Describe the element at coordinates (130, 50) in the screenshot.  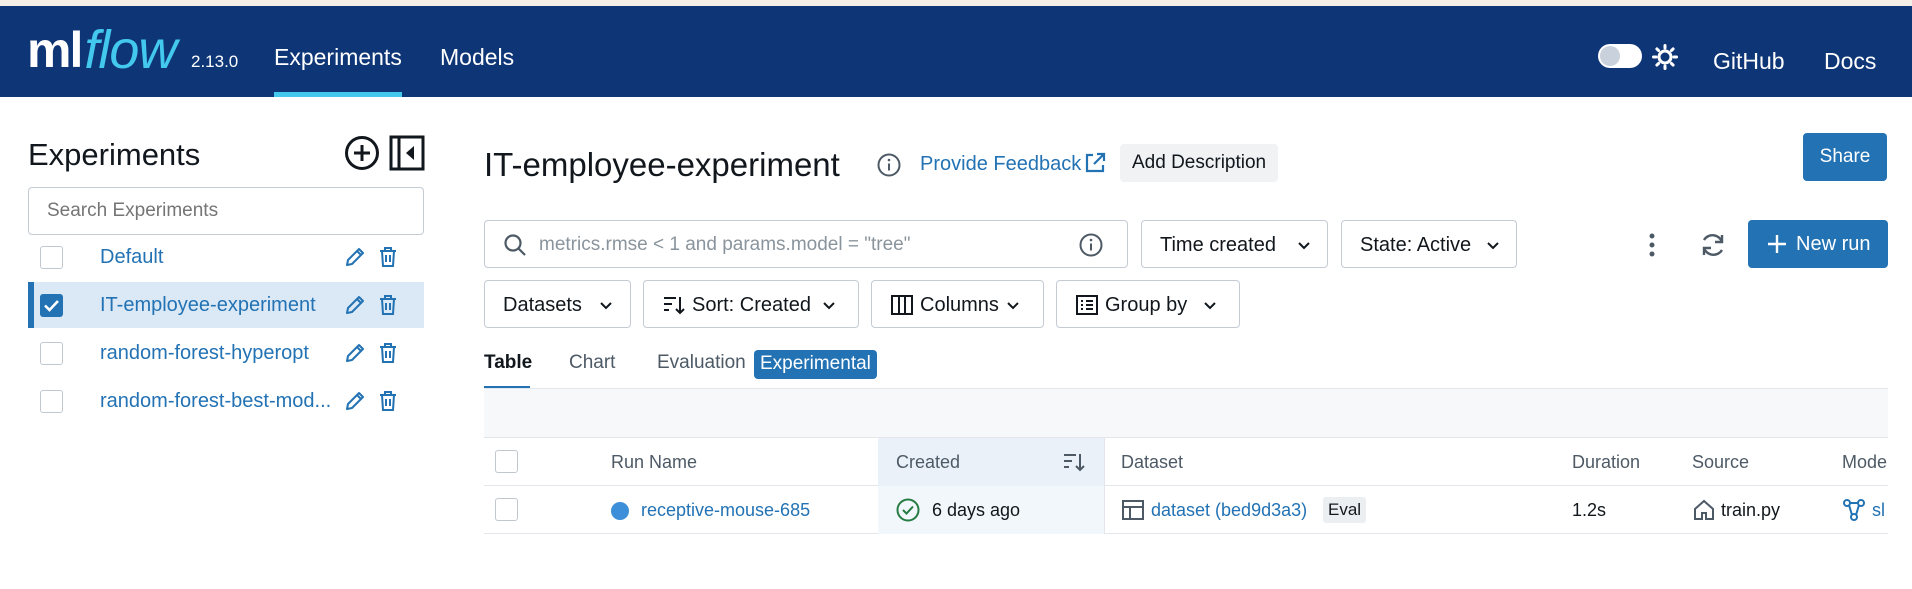
I see `logo-flow-text: flow` at that location.